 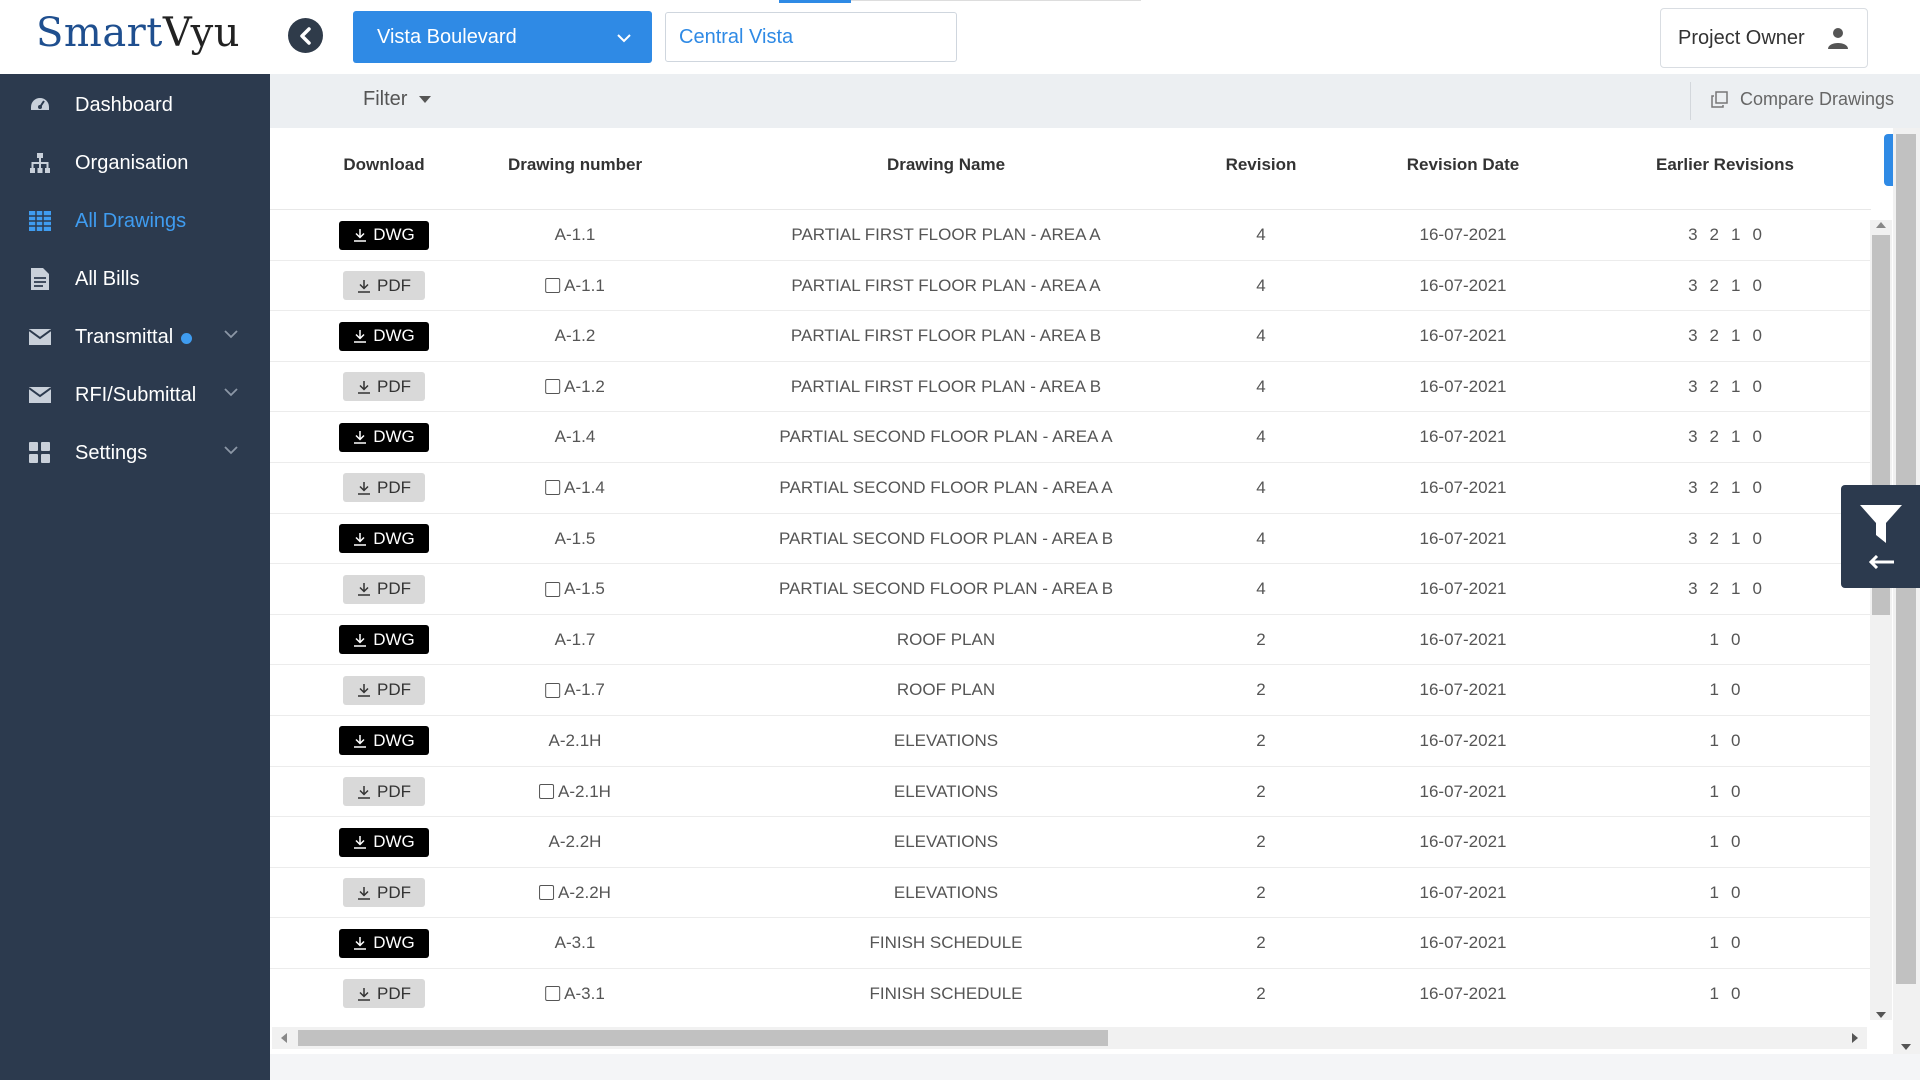 What do you see at coordinates (138, 33) in the screenshot?
I see `app-logo: SmartVyu` at bounding box center [138, 33].